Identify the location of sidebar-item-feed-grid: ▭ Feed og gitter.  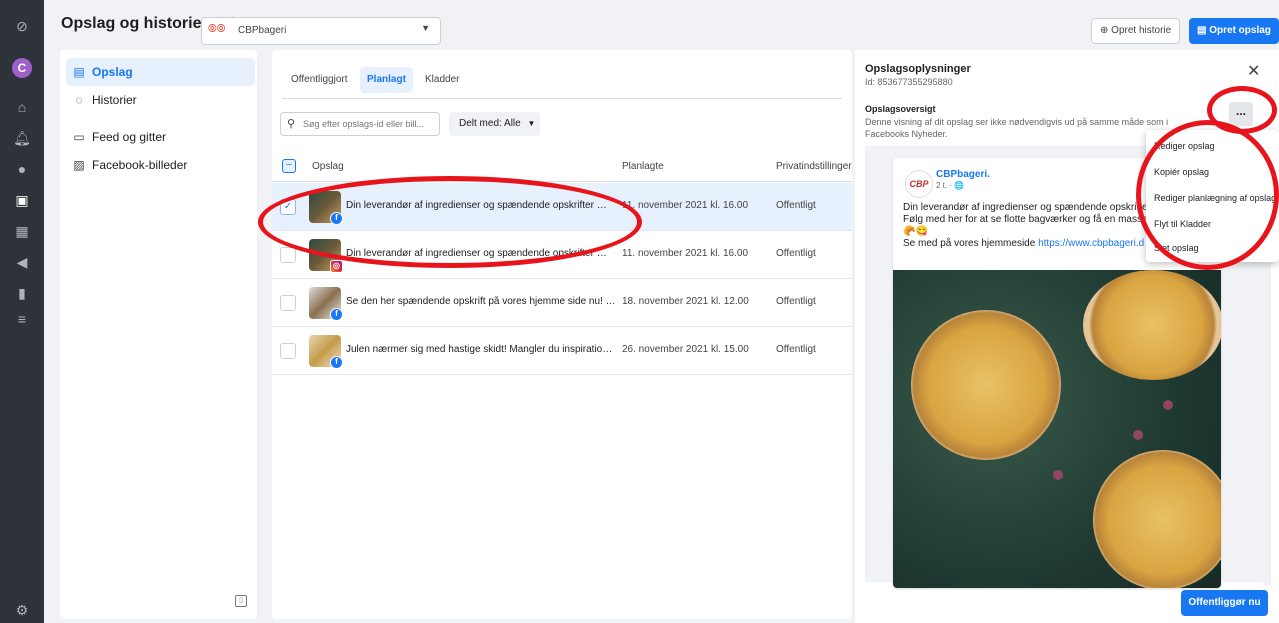
(160, 137).